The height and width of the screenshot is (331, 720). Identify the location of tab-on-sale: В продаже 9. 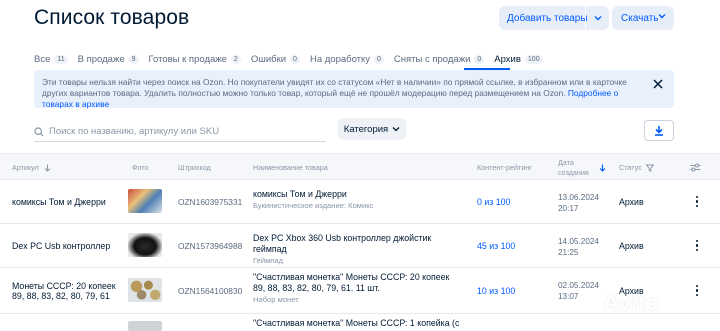
(108, 59).